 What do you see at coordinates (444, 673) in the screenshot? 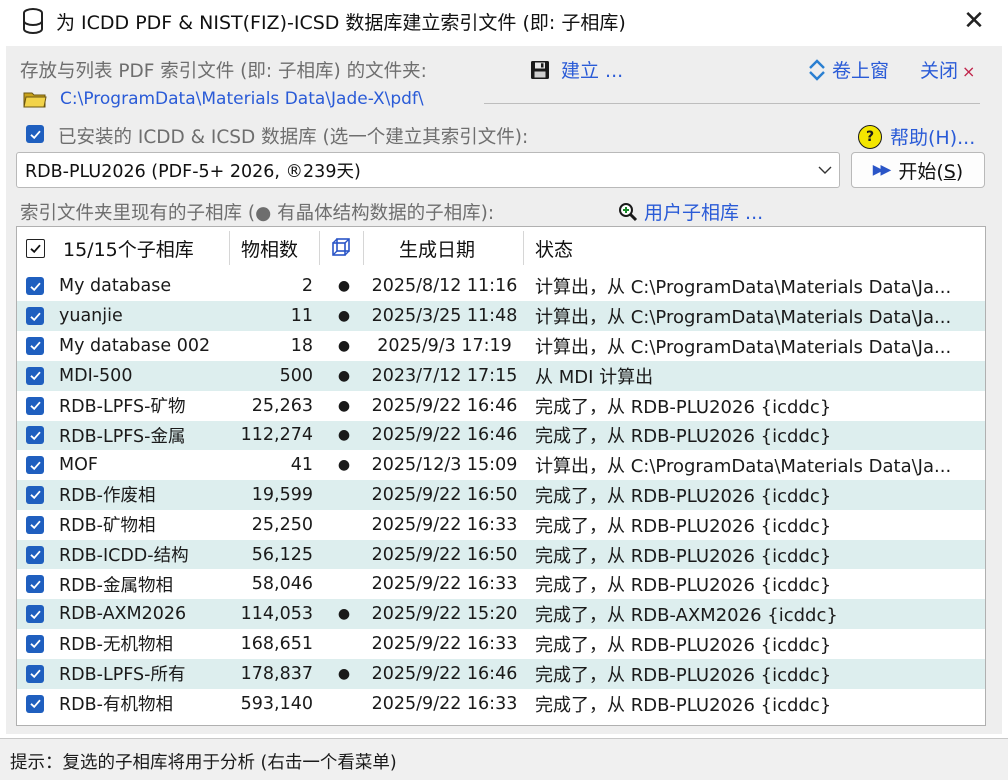
I see `row-date: 2025/9/22 16:46` at bounding box center [444, 673].